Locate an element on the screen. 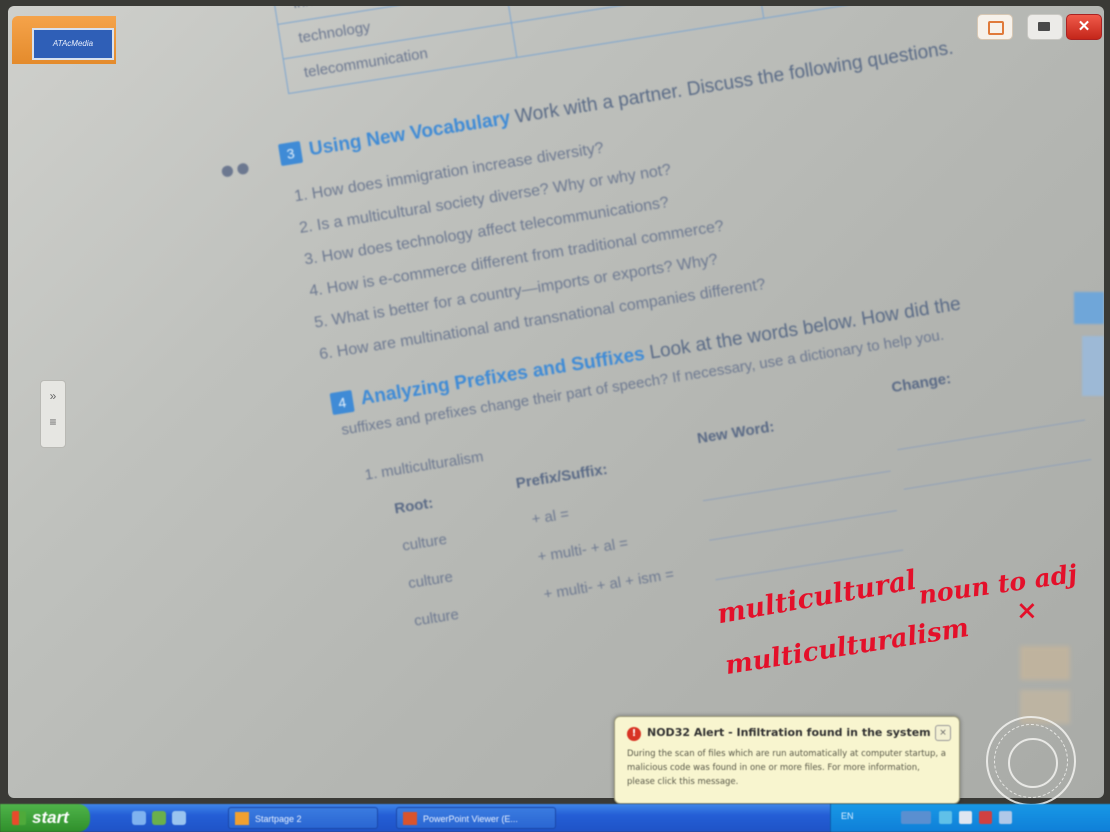 The height and width of the screenshot is (832, 1110). grip-lines-icon: ≡ is located at coordinates (53, 422).